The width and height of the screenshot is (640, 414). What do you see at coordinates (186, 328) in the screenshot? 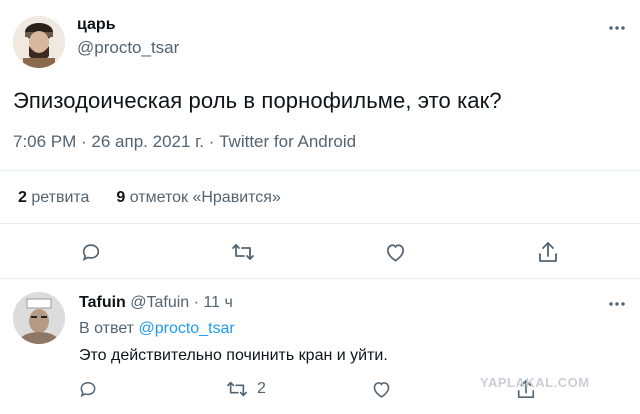
I see `replying-to-handle: @procto_tsar` at bounding box center [186, 328].